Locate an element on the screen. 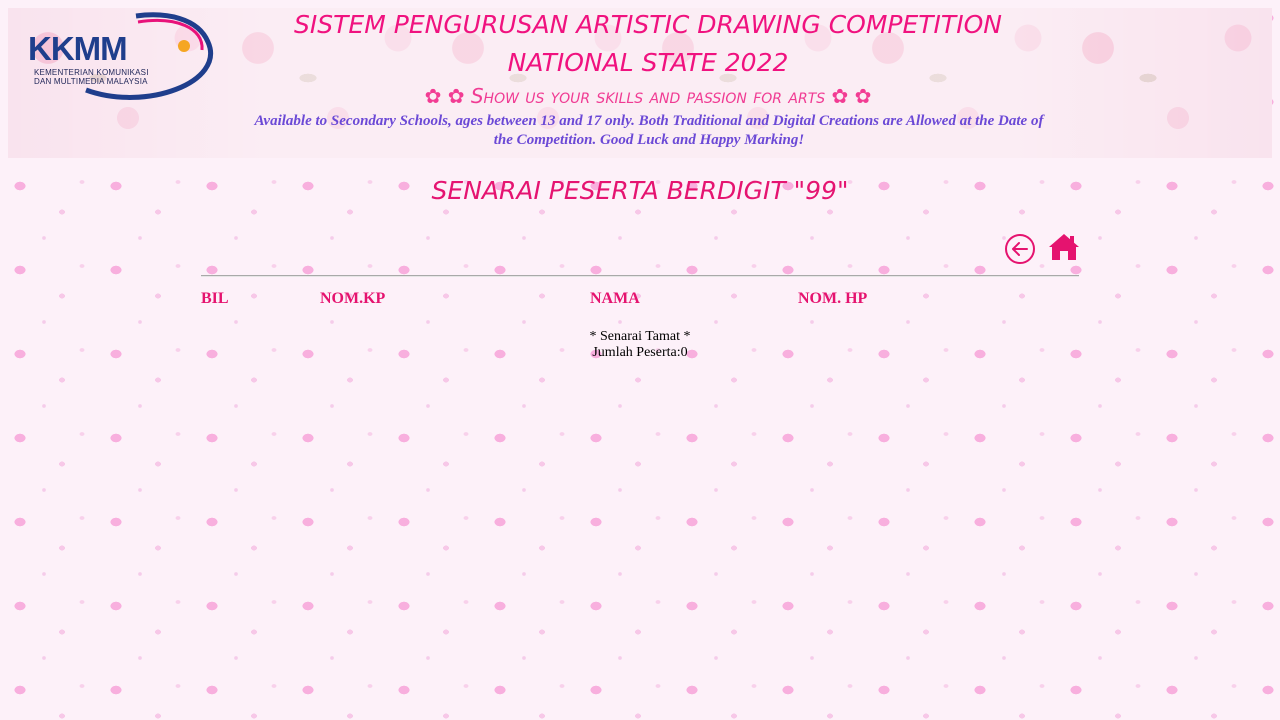 The height and width of the screenshot is (720, 1280). participant-total: Jumlah Peserta:0 is located at coordinates (640, 352).